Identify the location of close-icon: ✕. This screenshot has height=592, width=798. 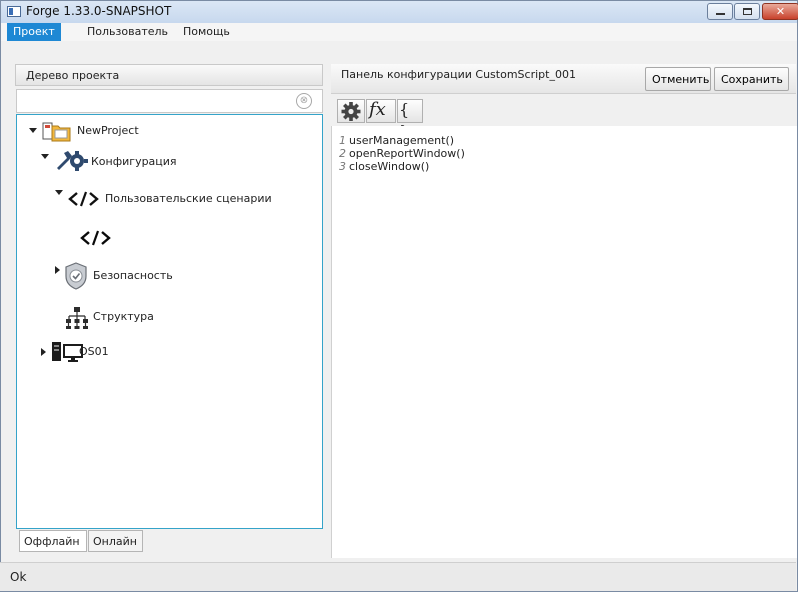
(780, 11).